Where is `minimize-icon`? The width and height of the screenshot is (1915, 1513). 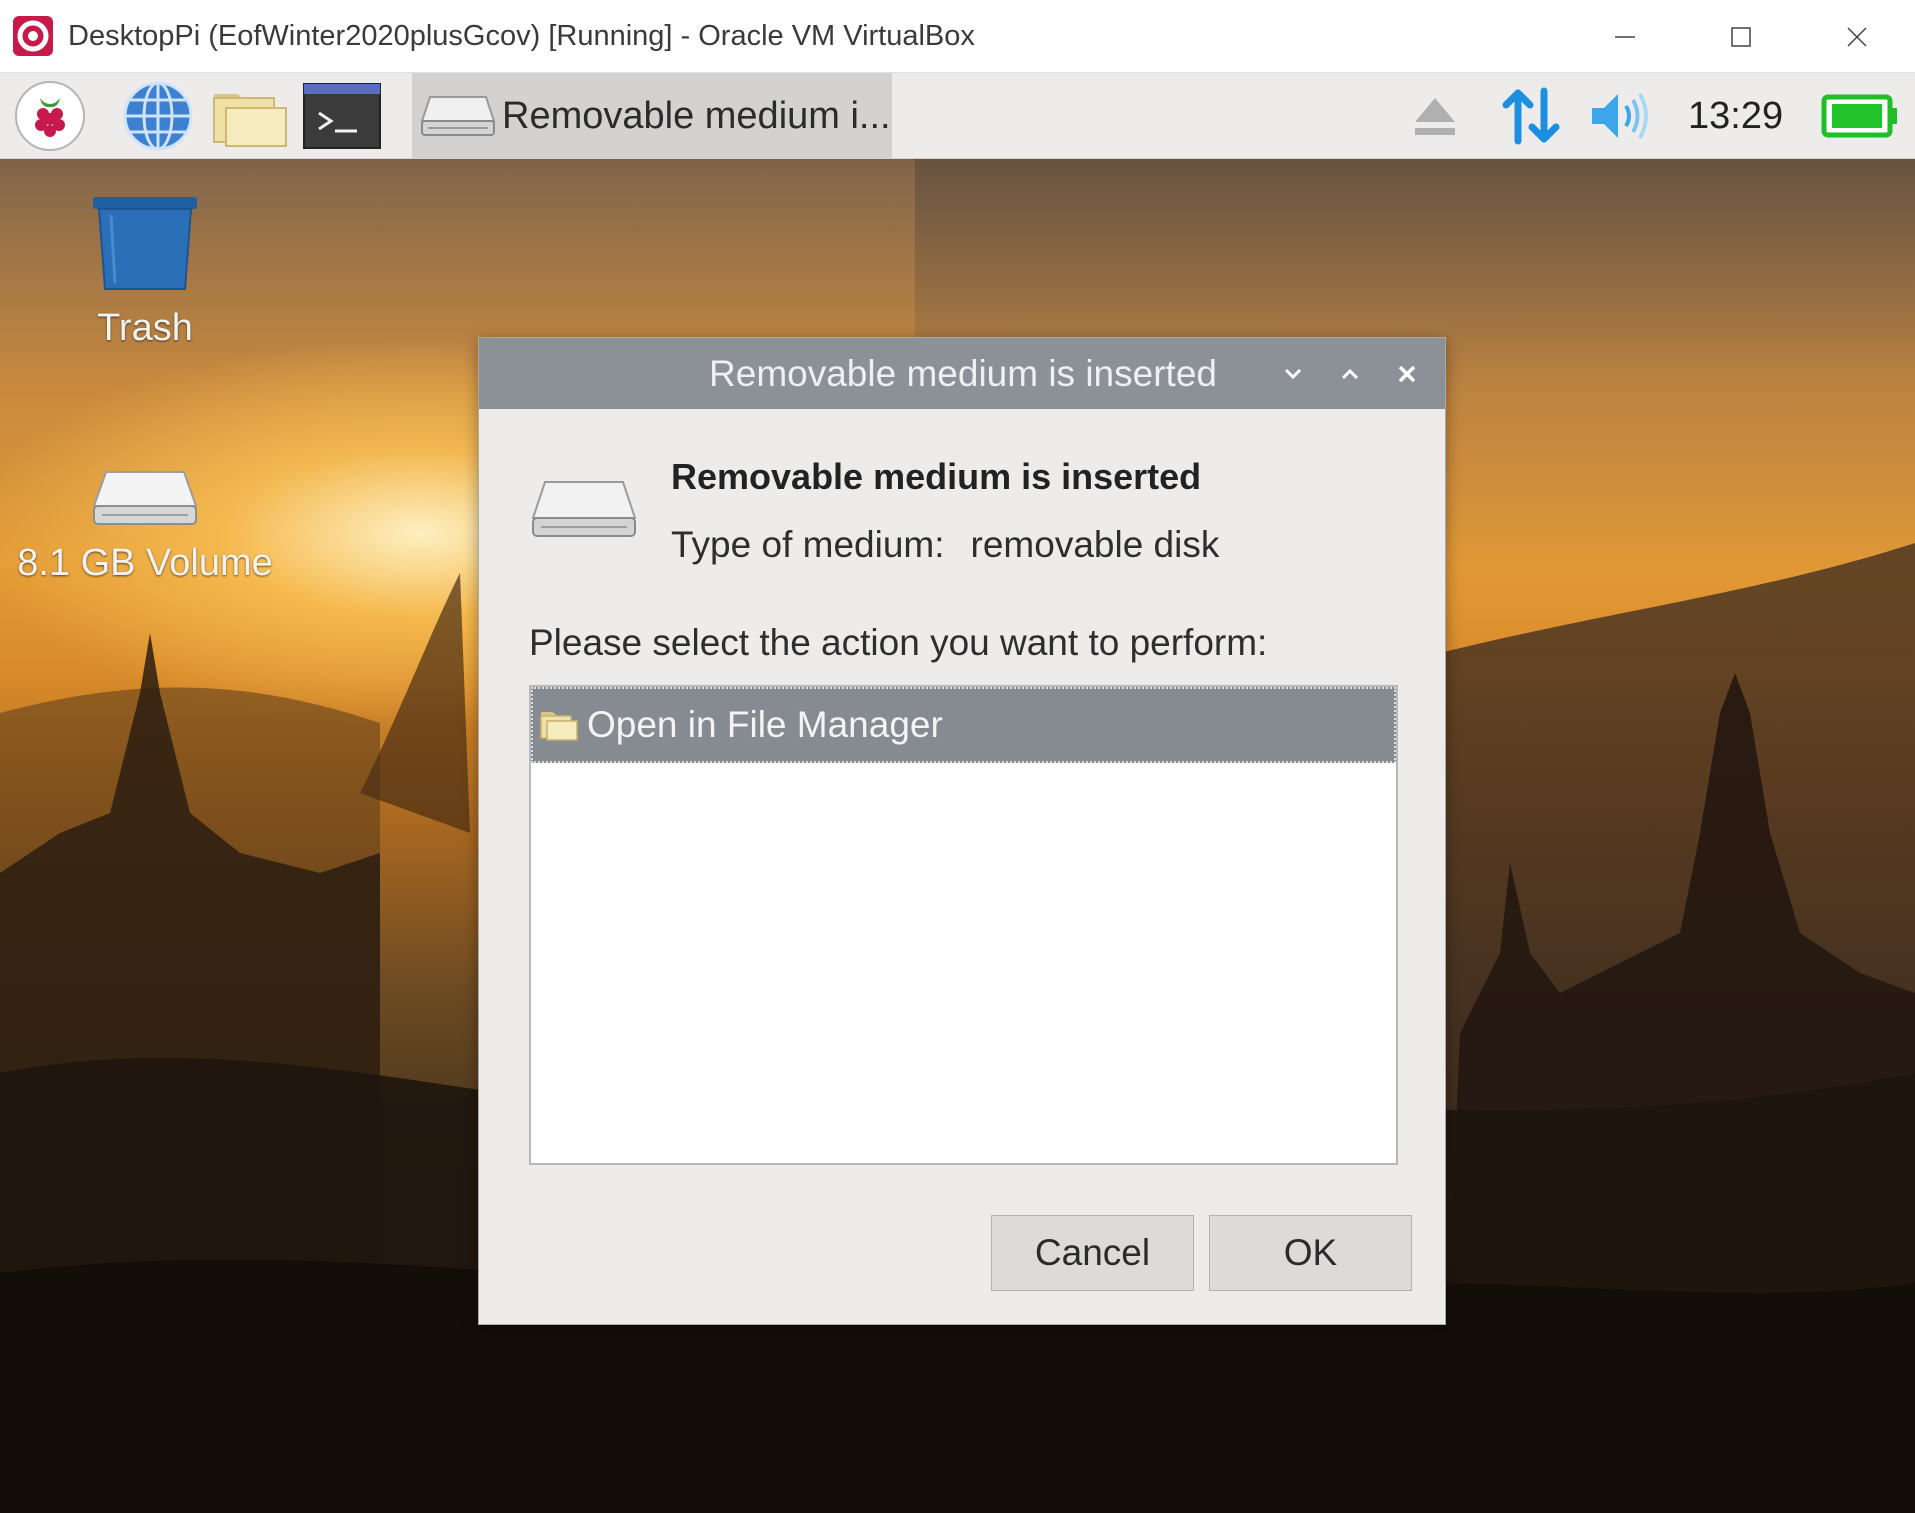 minimize-icon is located at coordinates (1625, 36).